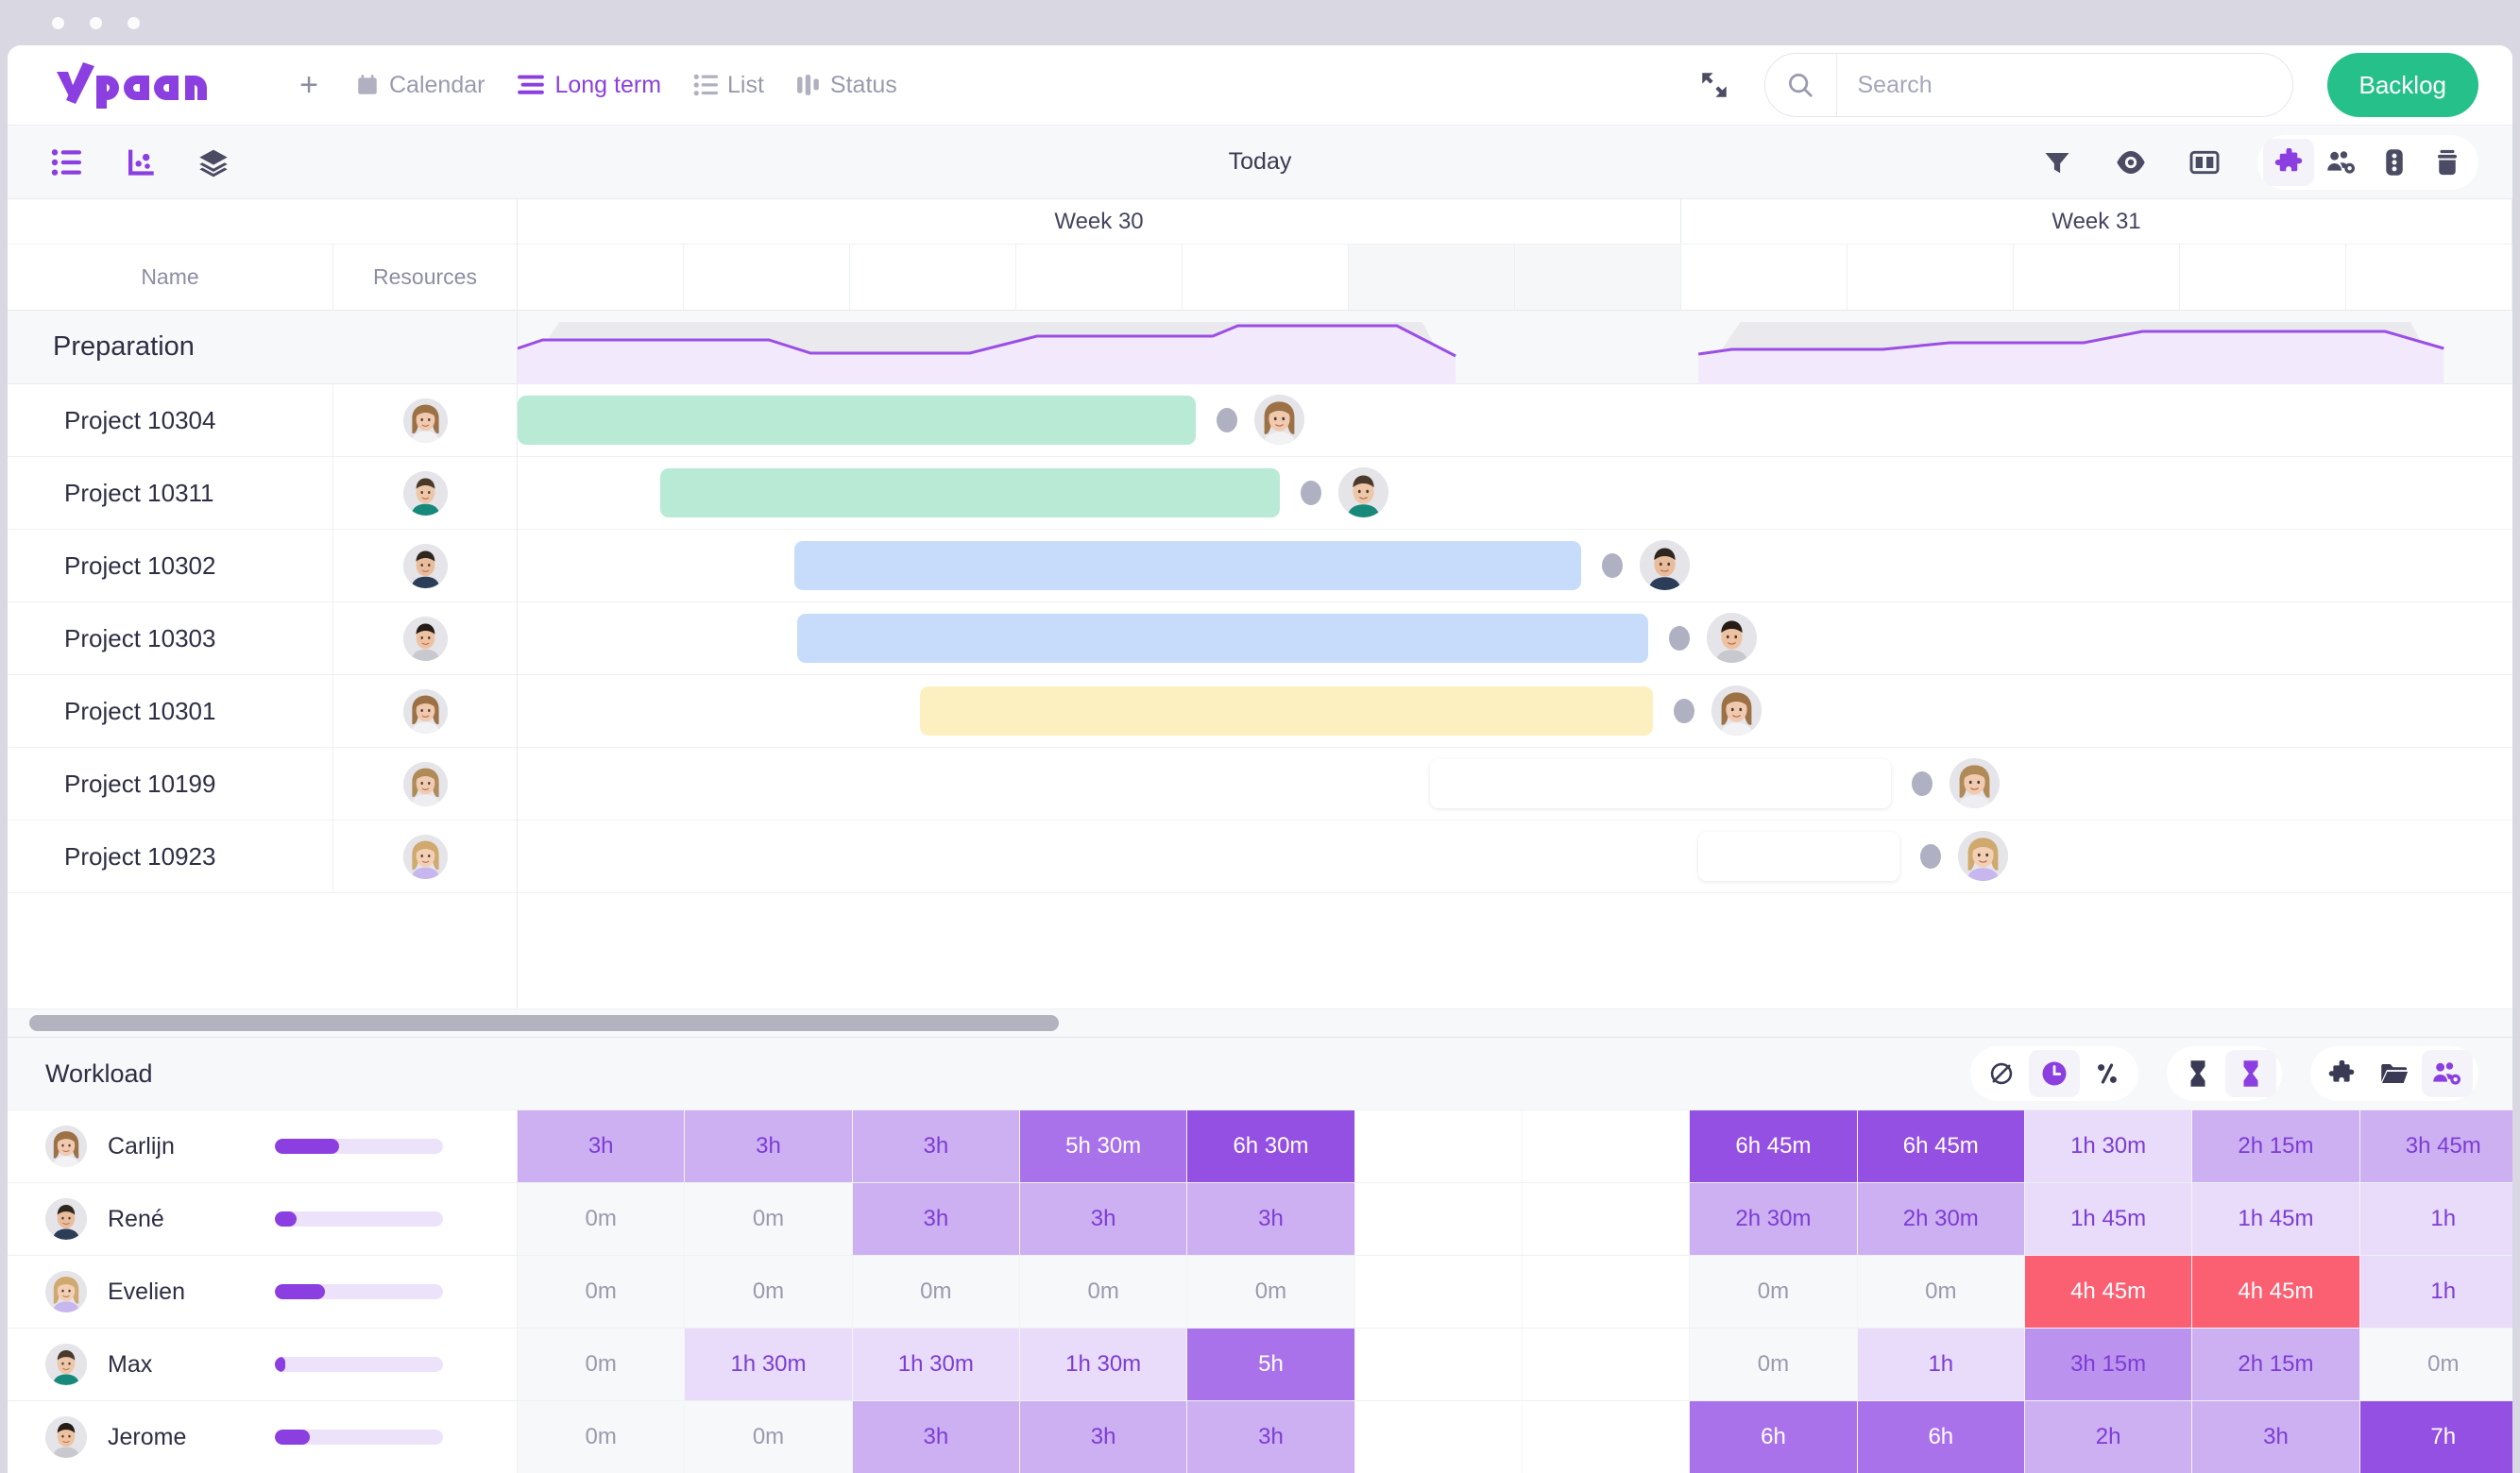 Image resolution: width=2520 pixels, height=1473 pixels. I want to click on hourglass-start-icon, so click(2197, 1073).